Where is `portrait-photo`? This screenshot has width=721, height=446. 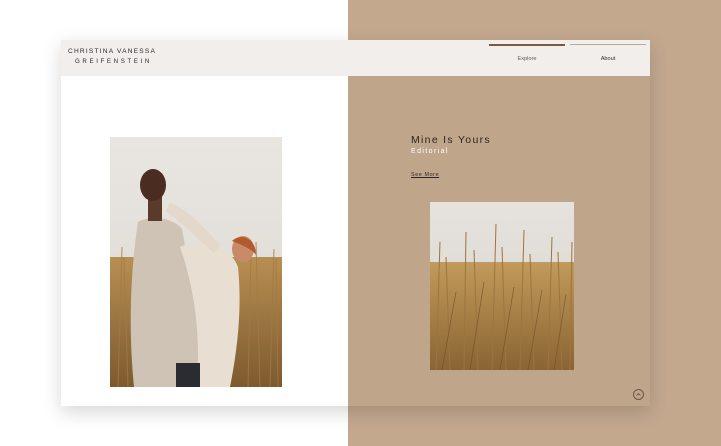 portrait-photo is located at coordinates (196, 262).